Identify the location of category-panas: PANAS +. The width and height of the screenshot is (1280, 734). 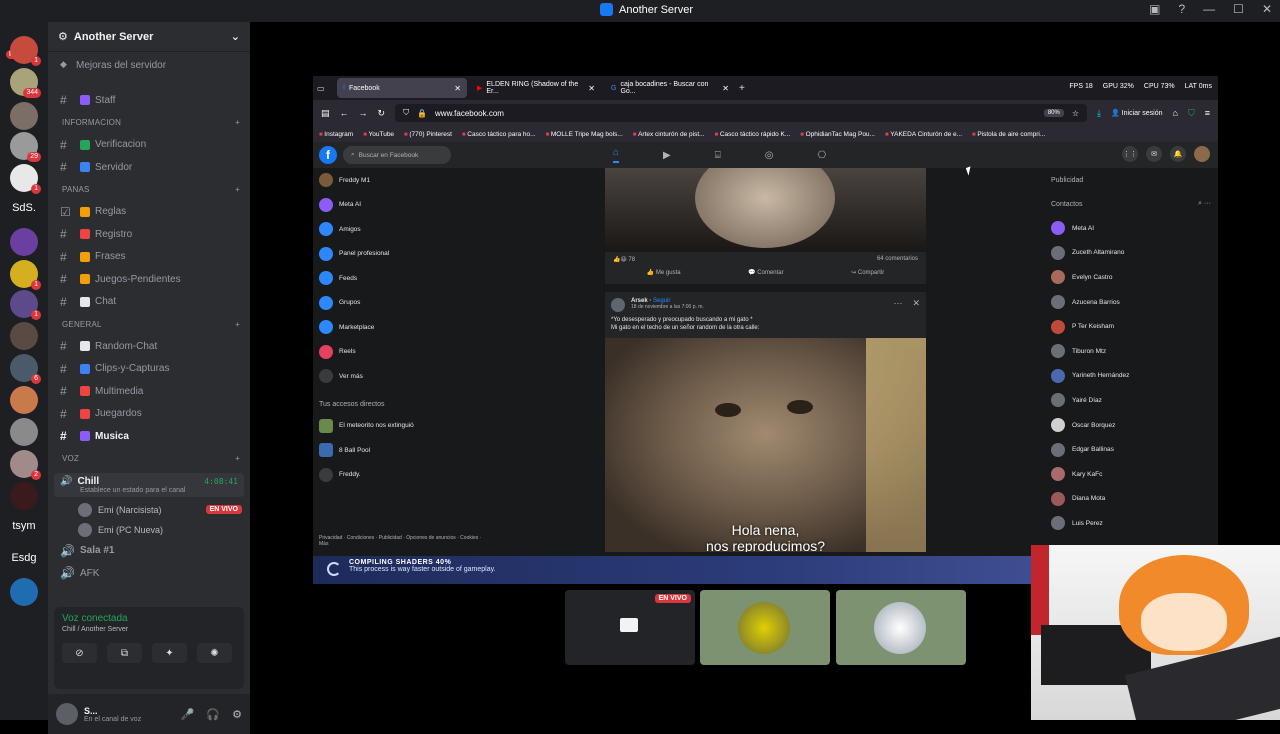
(149, 190).